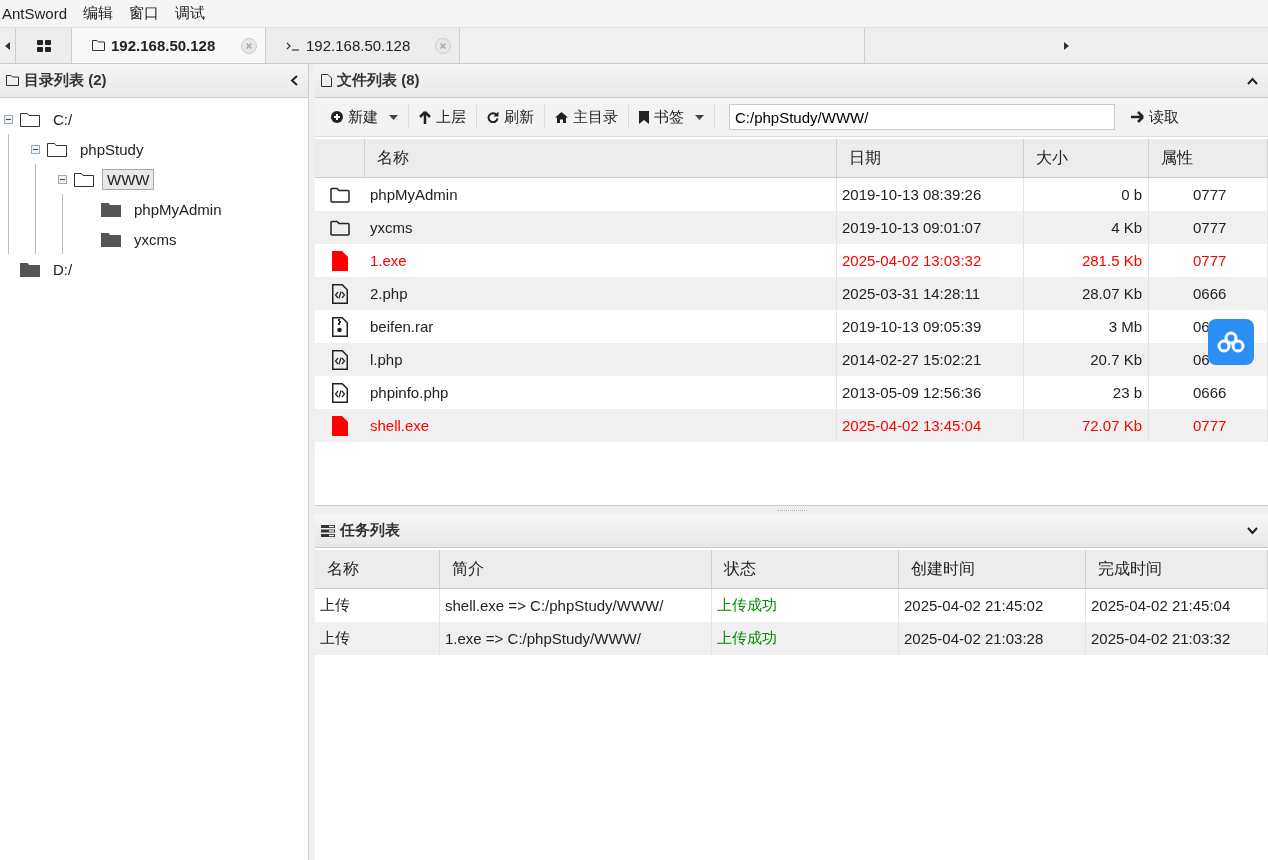 The width and height of the screenshot is (1268, 860). What do you see at coordinates (425, 117) in the screenshot?
I see `arrow-up-icon` at bounding box center [425, 117].